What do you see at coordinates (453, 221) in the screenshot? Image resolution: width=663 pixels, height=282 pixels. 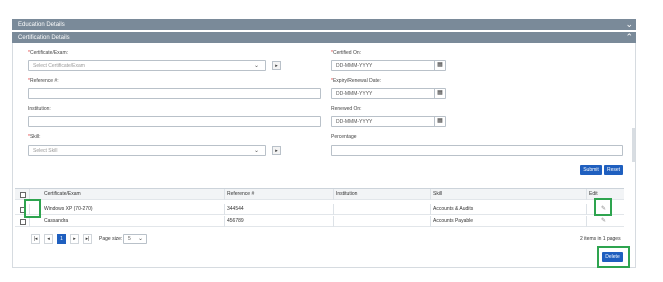 I see `cell-skill: Accounts Payable` at bounding box center [453, 221].